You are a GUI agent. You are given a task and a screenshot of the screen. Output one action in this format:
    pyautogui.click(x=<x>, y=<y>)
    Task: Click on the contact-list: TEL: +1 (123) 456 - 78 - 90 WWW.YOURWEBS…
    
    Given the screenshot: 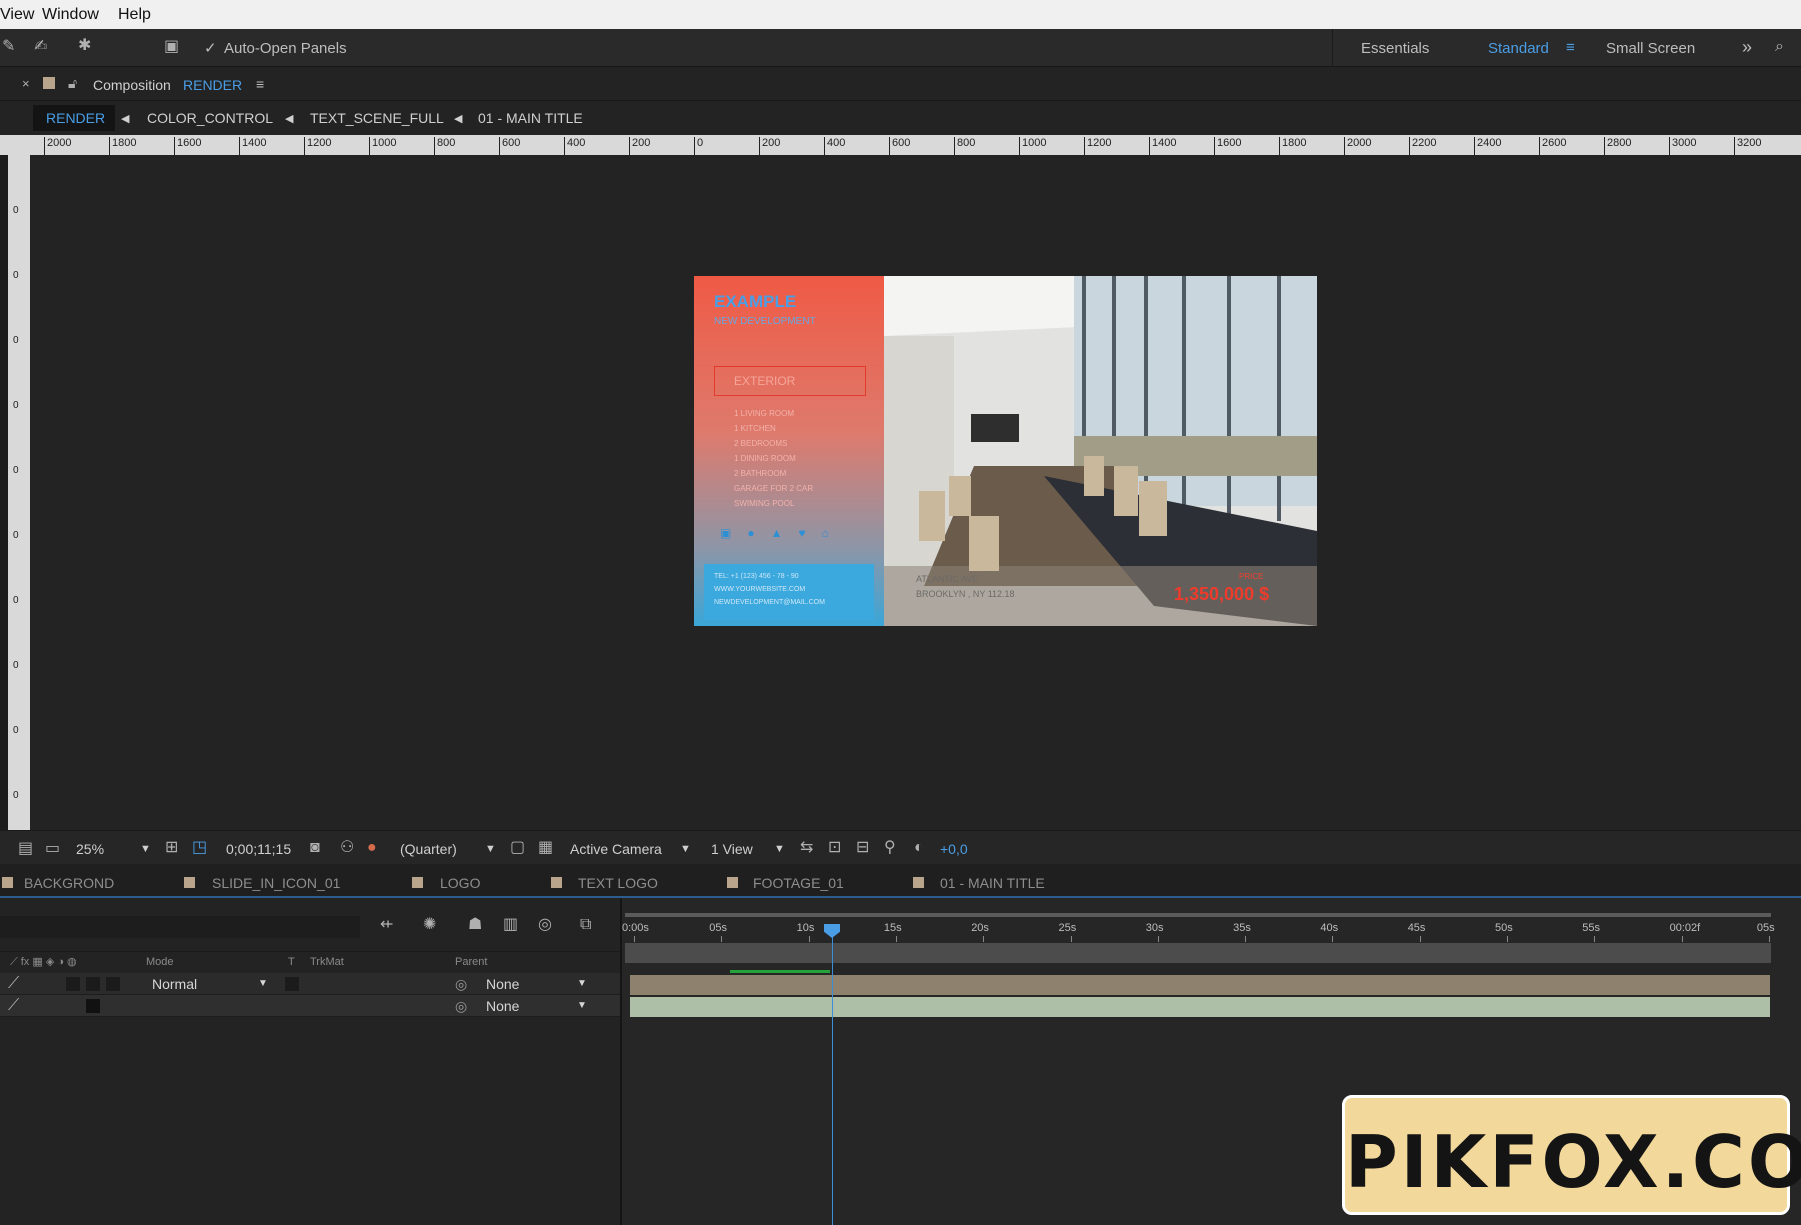 What is the action you would take?
    pyautogui.click(x=769, y=589)
    